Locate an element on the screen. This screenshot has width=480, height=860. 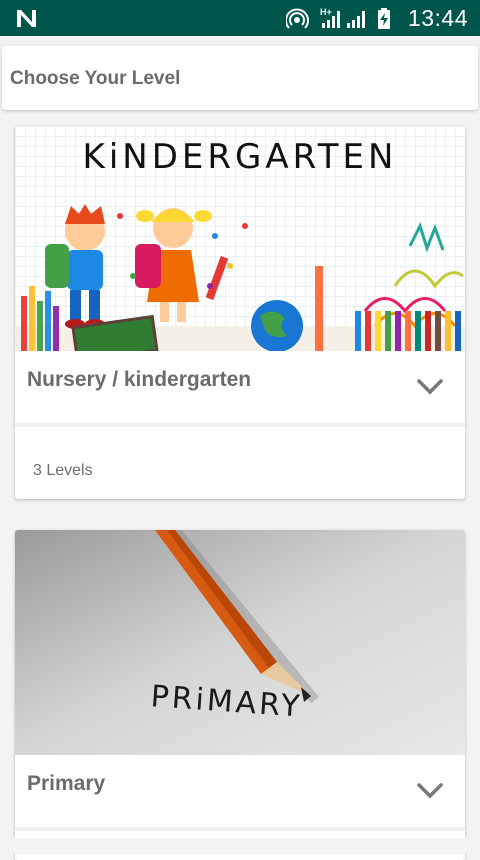
level-name: Primary is located at coordinates (66, 783).